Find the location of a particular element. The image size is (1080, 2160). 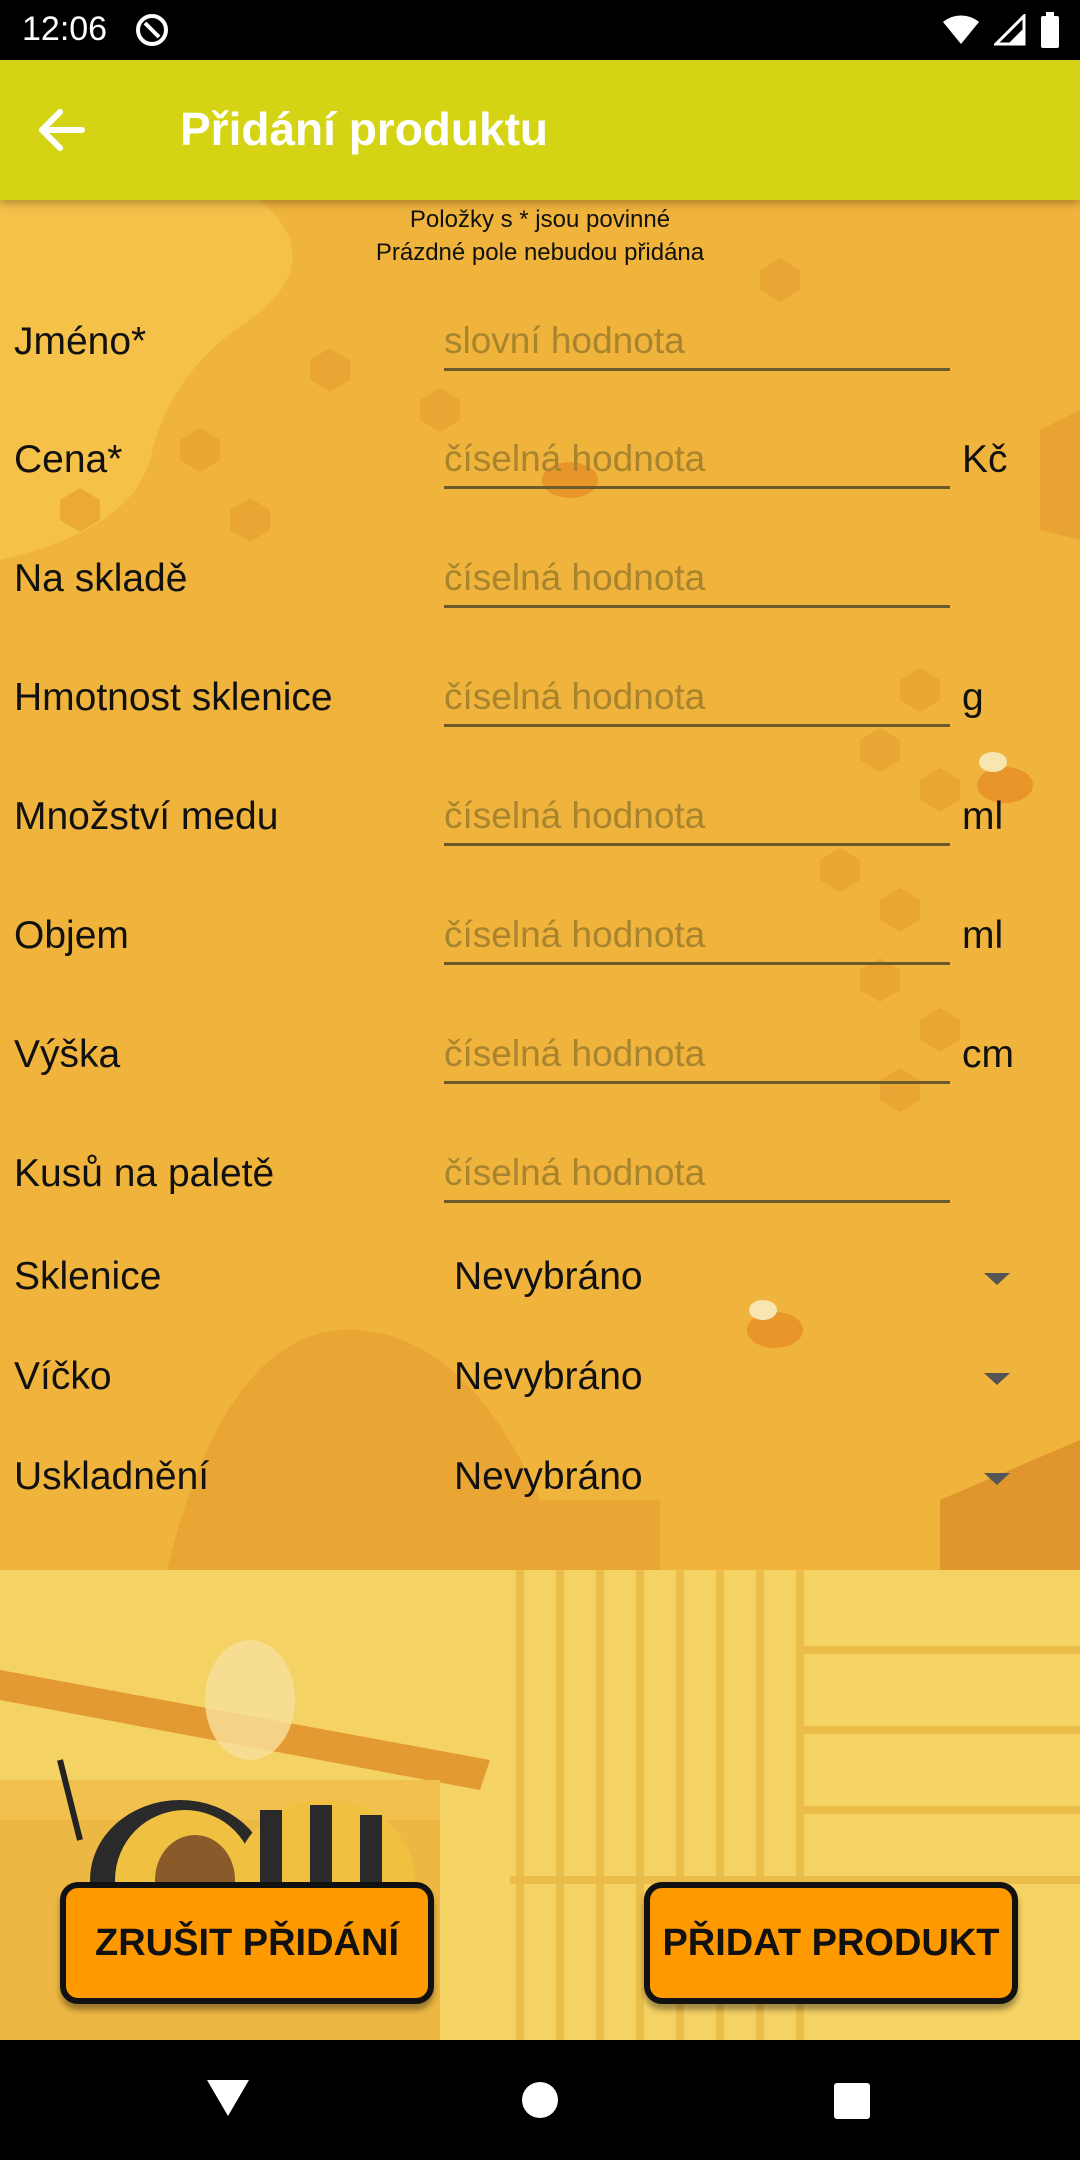

nav-home-icon is located at coordinates (540, 2100).